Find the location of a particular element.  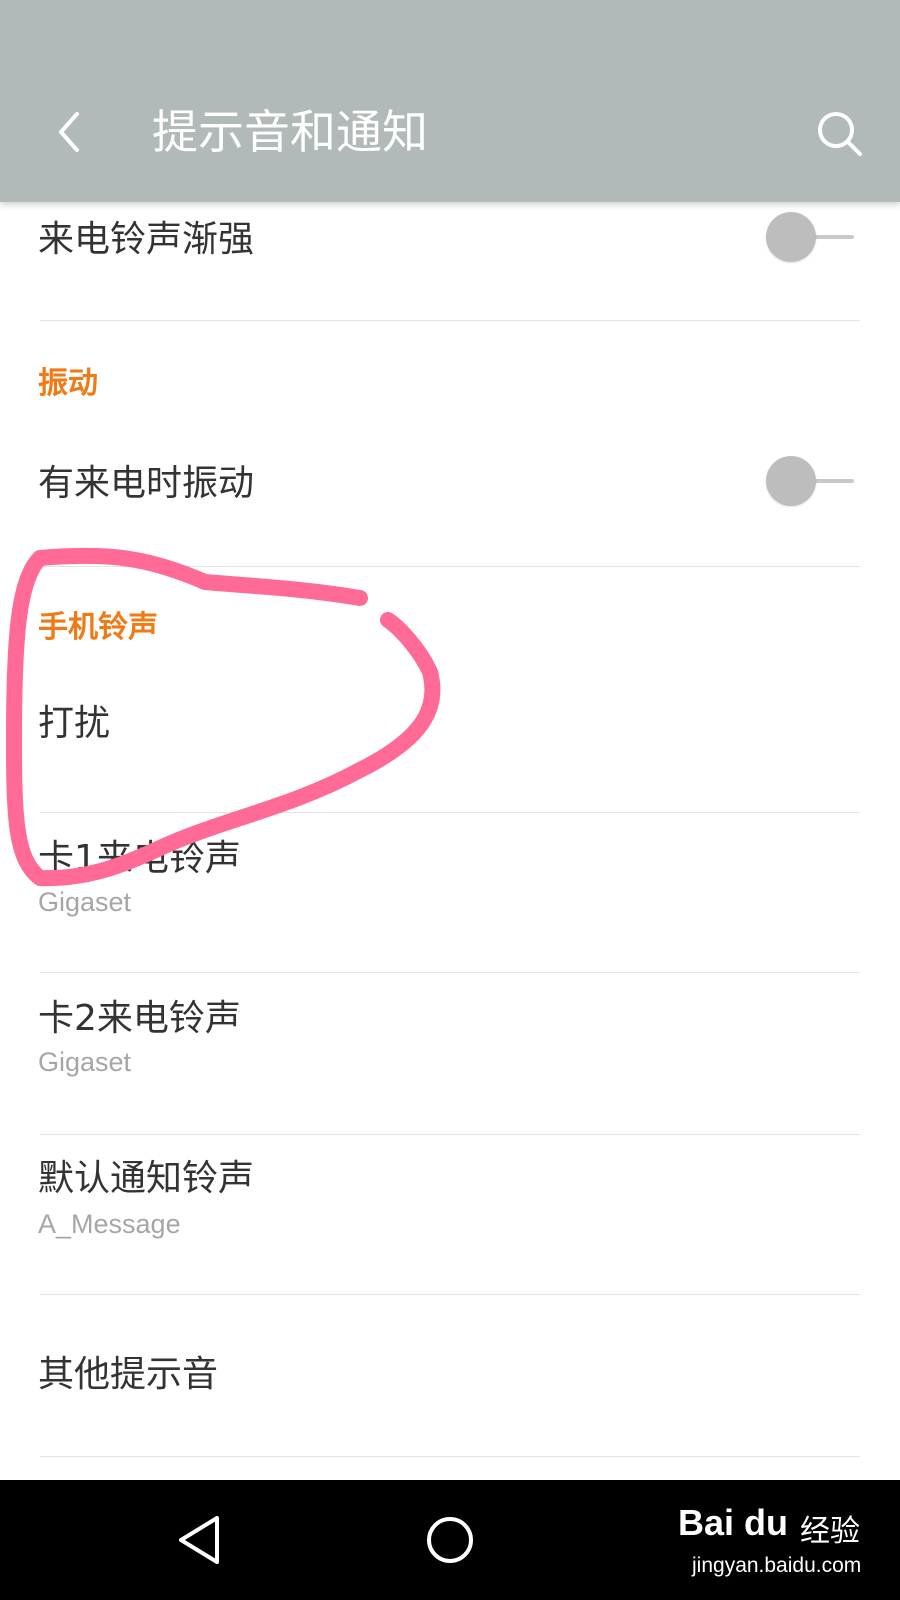

vibrate-on-call-label: 有来电时振动 is located at coordinates (146, 483).